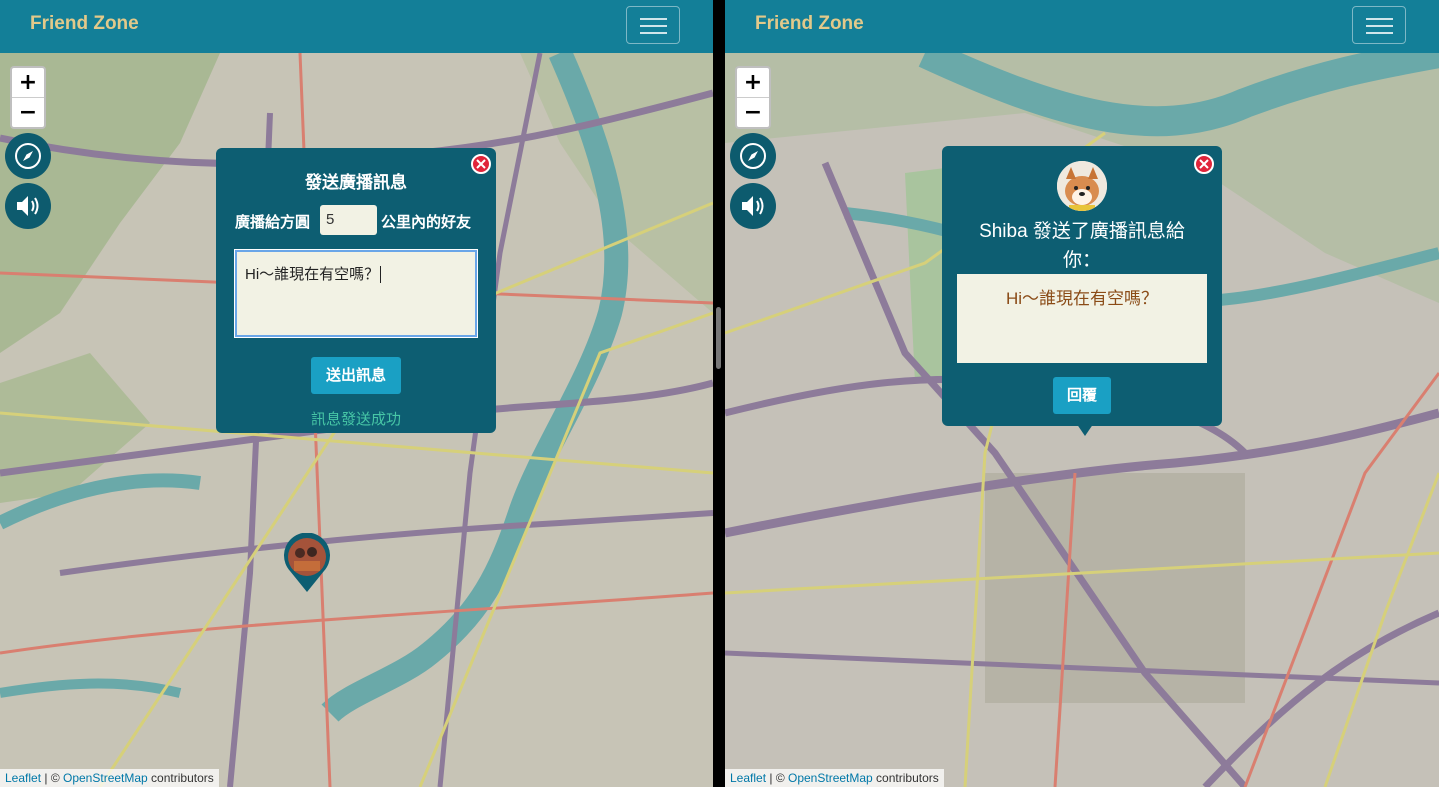 This screenshot has height=787, width=1439. I want to click on close-icon, so click(1204, 164).